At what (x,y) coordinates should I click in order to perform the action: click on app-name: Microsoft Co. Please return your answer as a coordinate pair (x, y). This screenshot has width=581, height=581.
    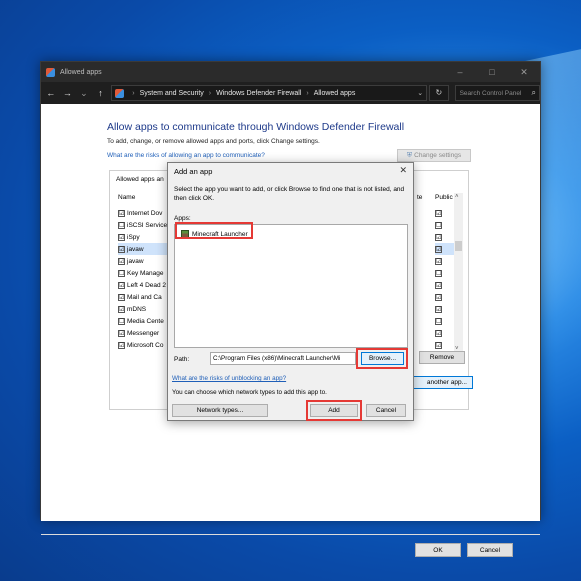
    Looking at the image, I should click on (145, 345).